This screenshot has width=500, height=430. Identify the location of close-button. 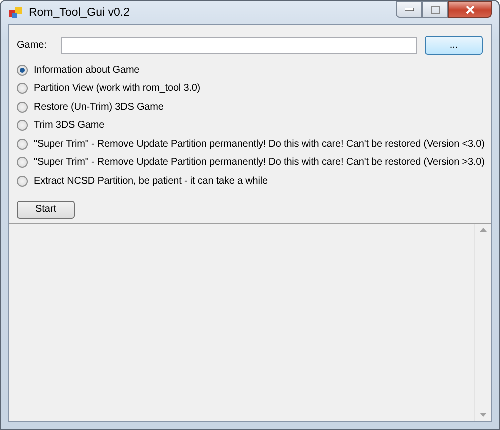
(470, 9).